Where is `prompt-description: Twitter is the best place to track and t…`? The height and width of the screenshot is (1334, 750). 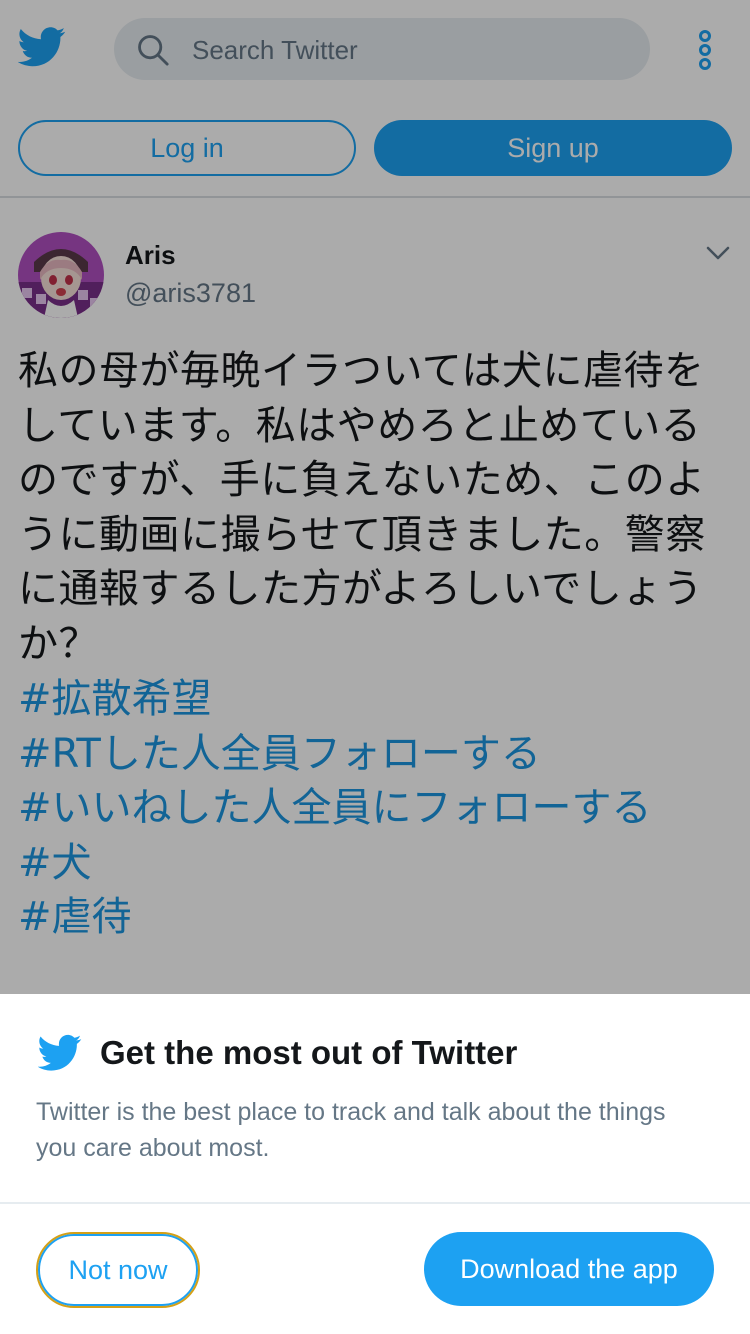
prompt-description: Twitter is the best place to track and t… is located at coordinates (351, 1130).